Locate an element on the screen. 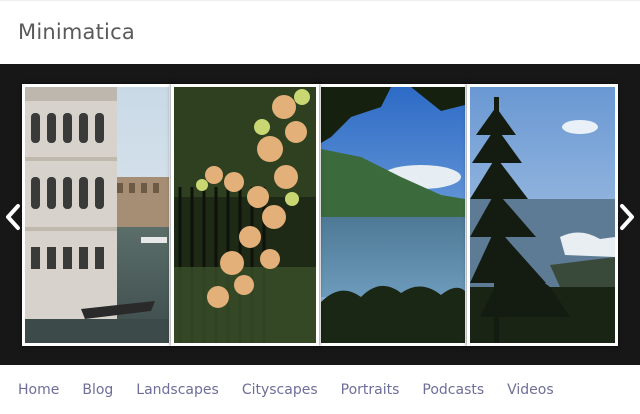  slide-venice-palace is located at coordinates (97, 215).